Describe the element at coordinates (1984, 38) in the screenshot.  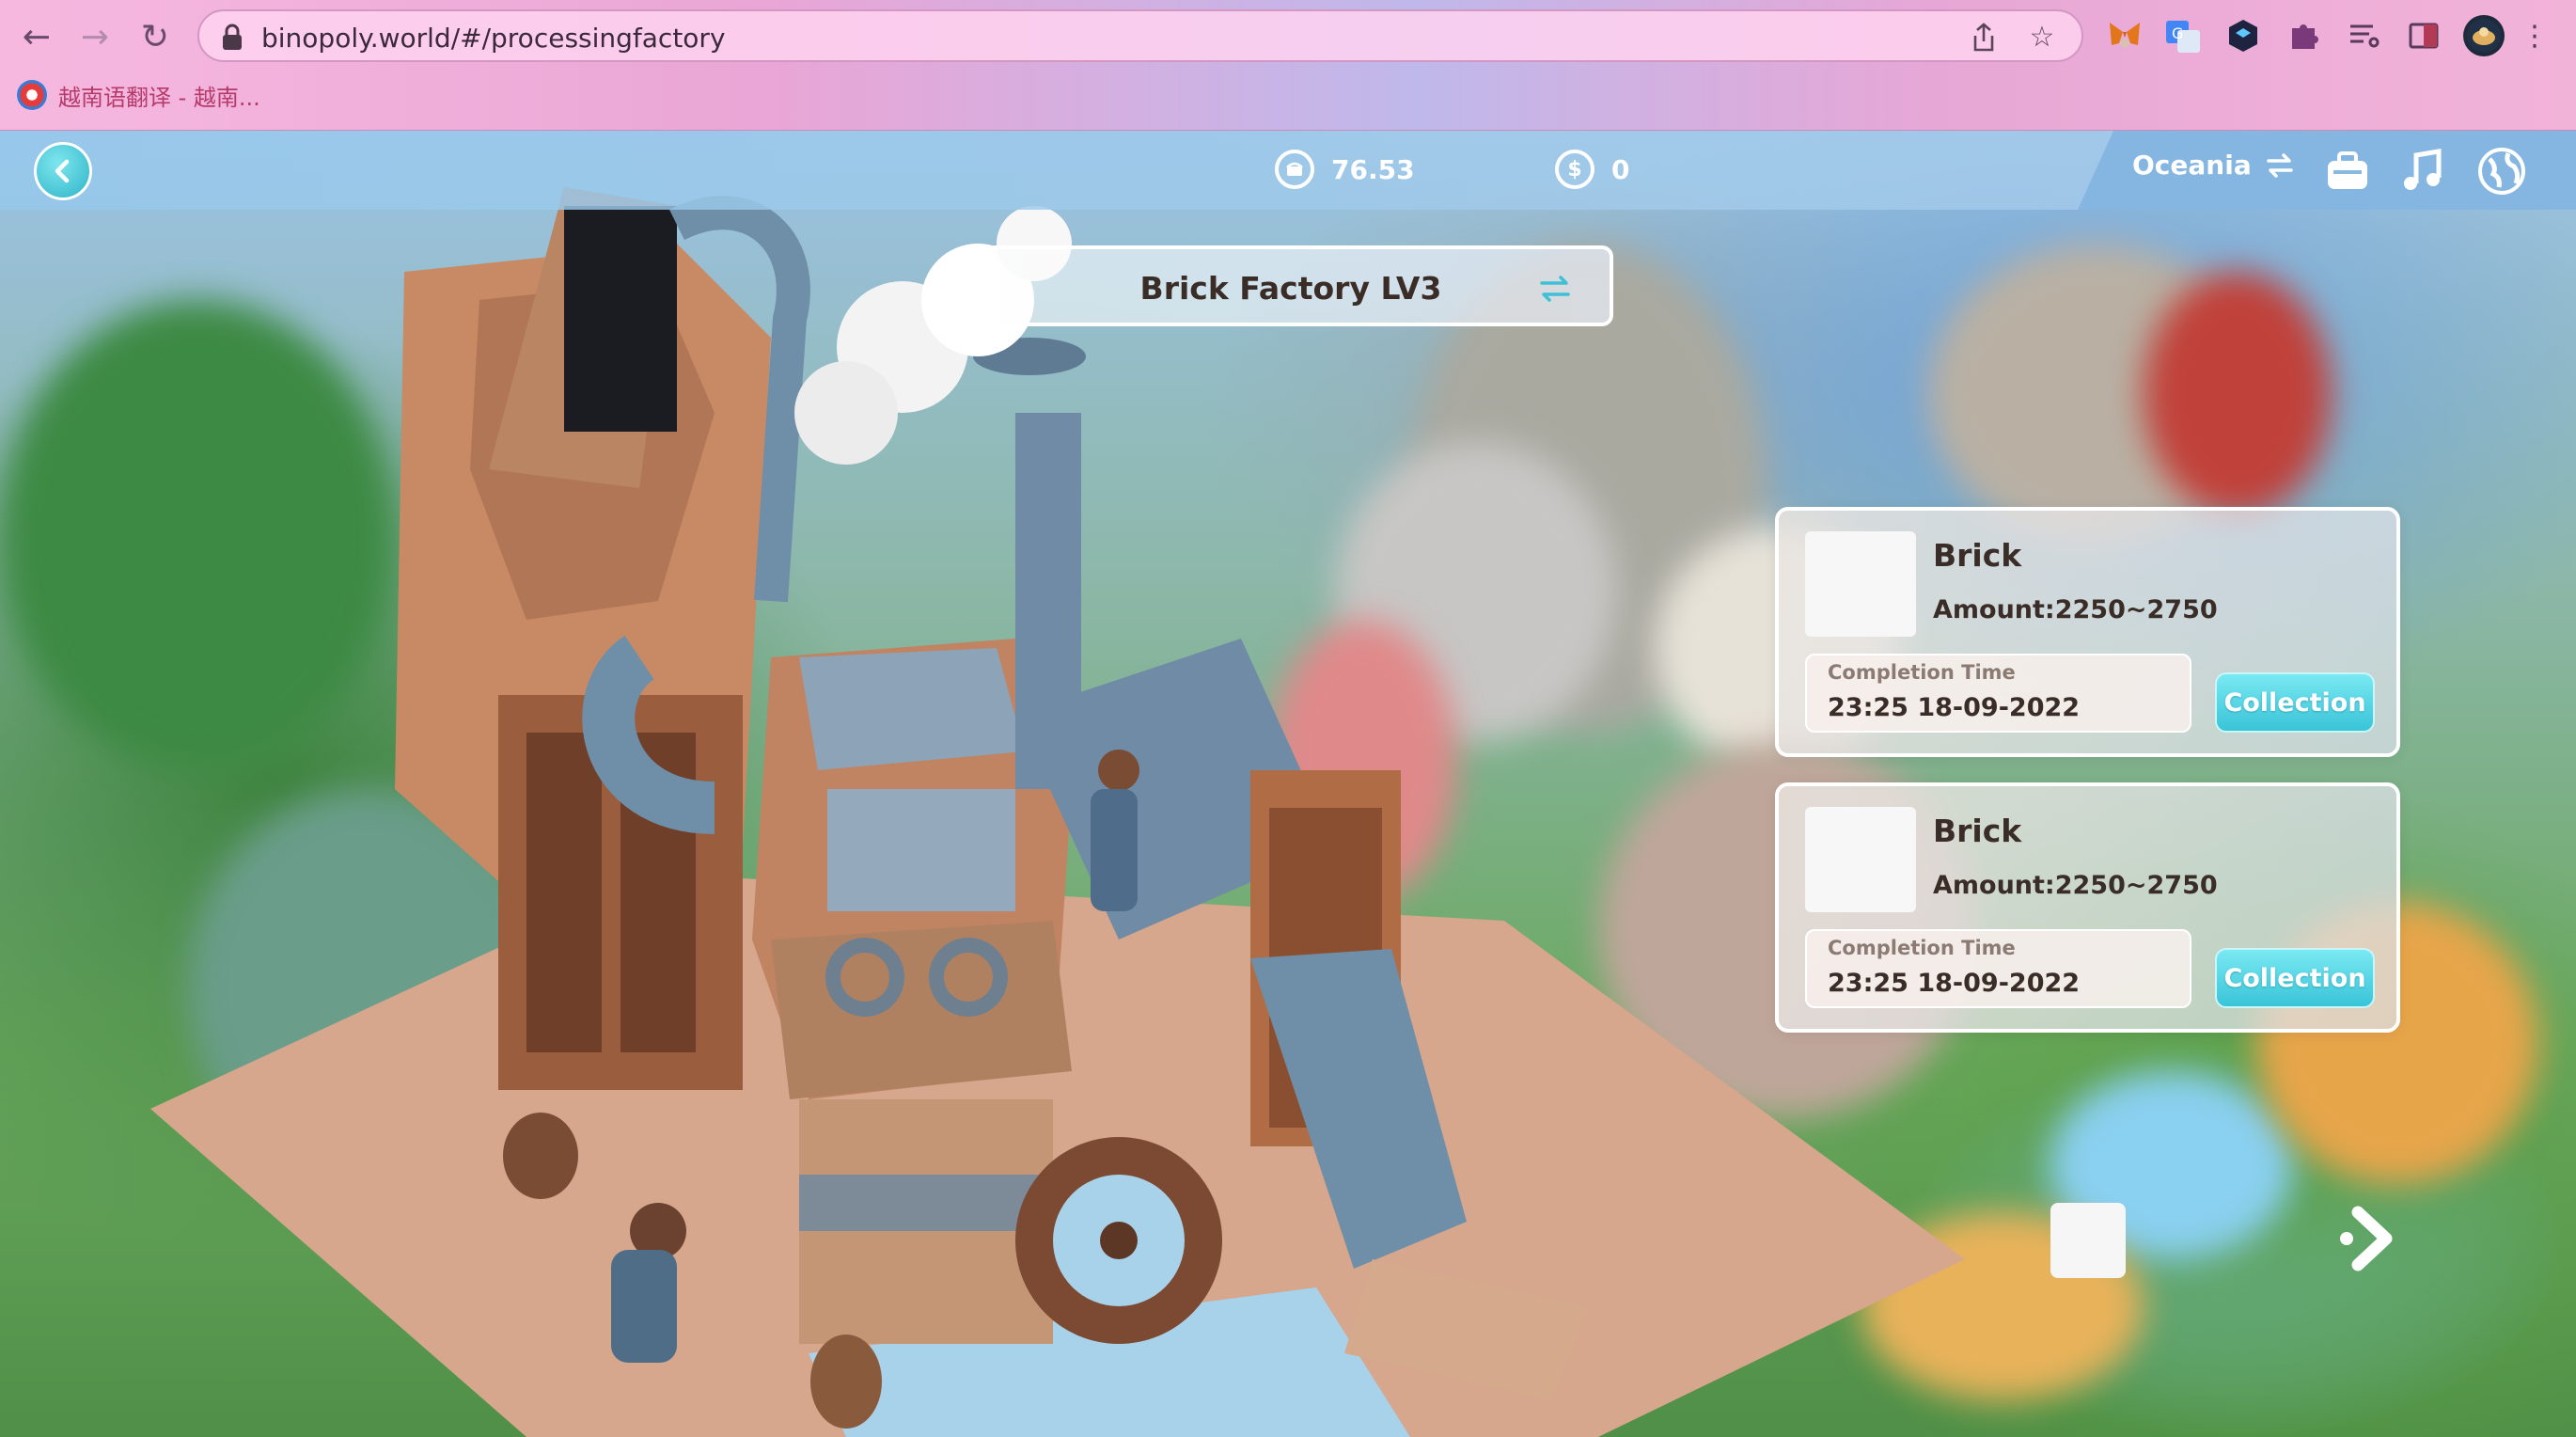
I see `share-icon` at that location.